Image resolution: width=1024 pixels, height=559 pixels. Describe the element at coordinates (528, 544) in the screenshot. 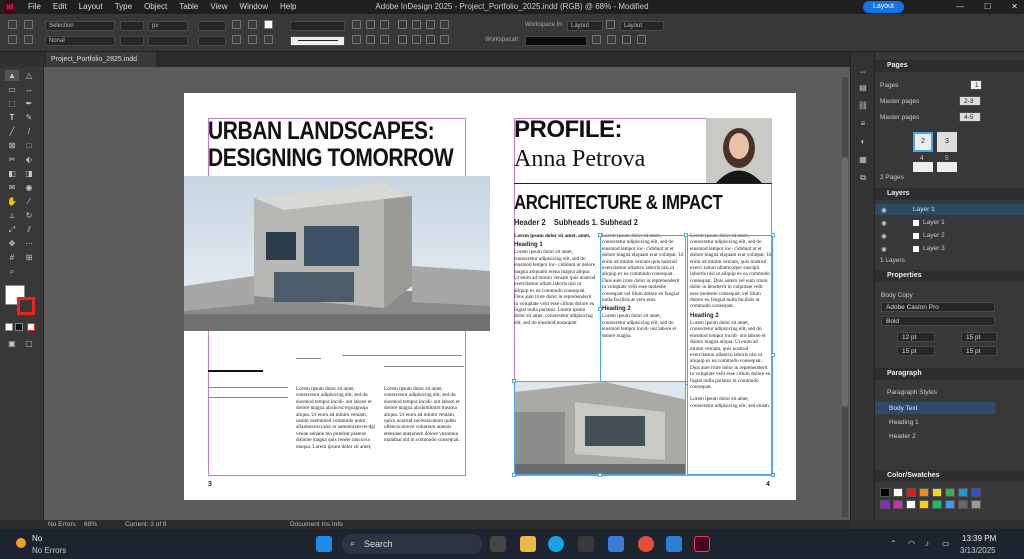

I see `file-explorer-icon` at that location.